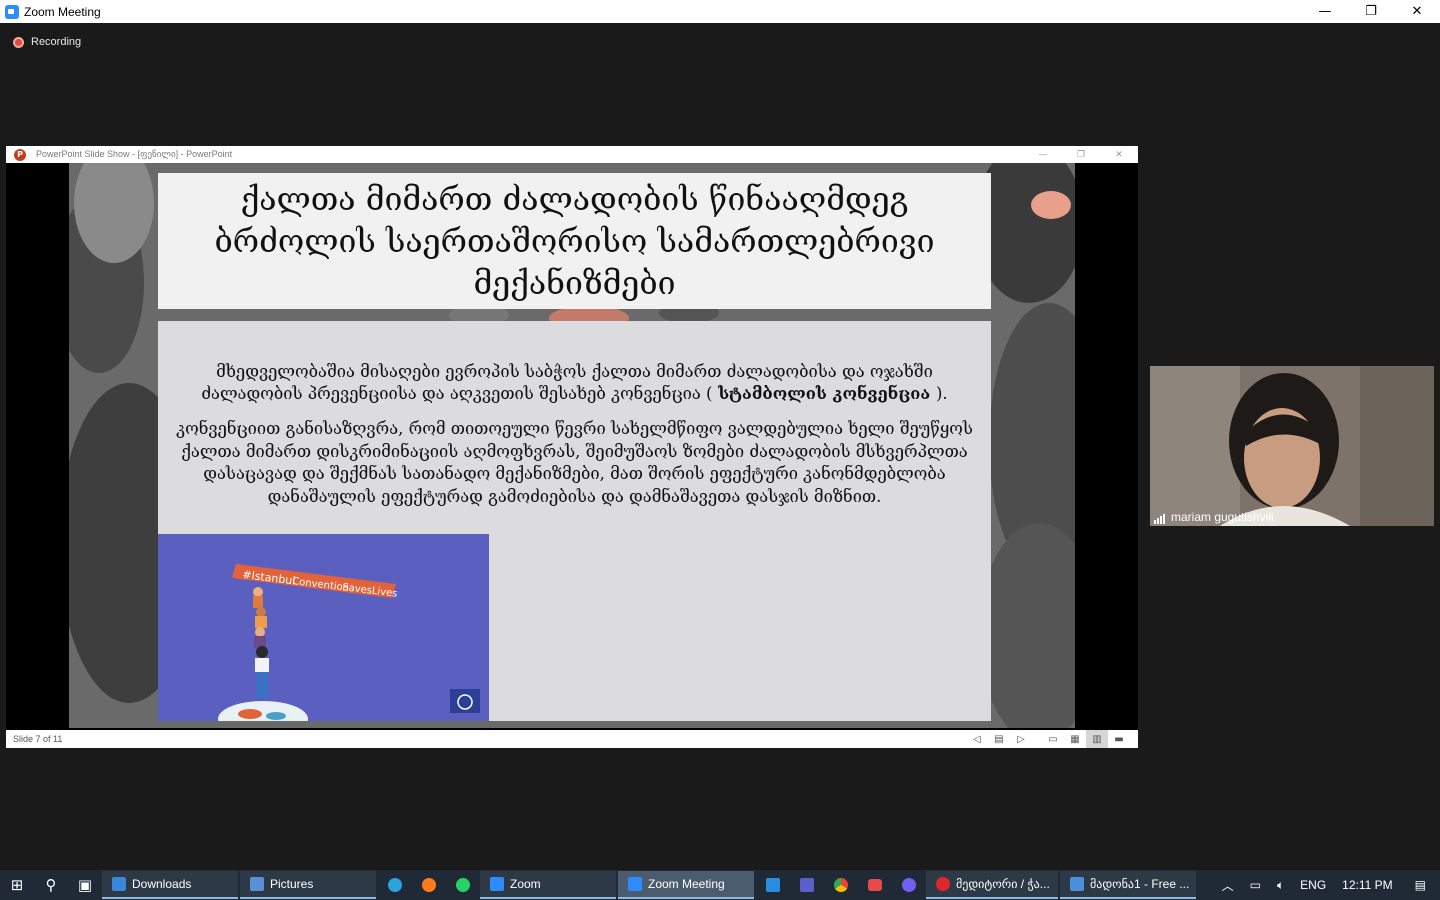 This screenshot has width=1440, height=900. I want to click on ppt-window-controls: — ❐ ✕, so click(1081, 154).